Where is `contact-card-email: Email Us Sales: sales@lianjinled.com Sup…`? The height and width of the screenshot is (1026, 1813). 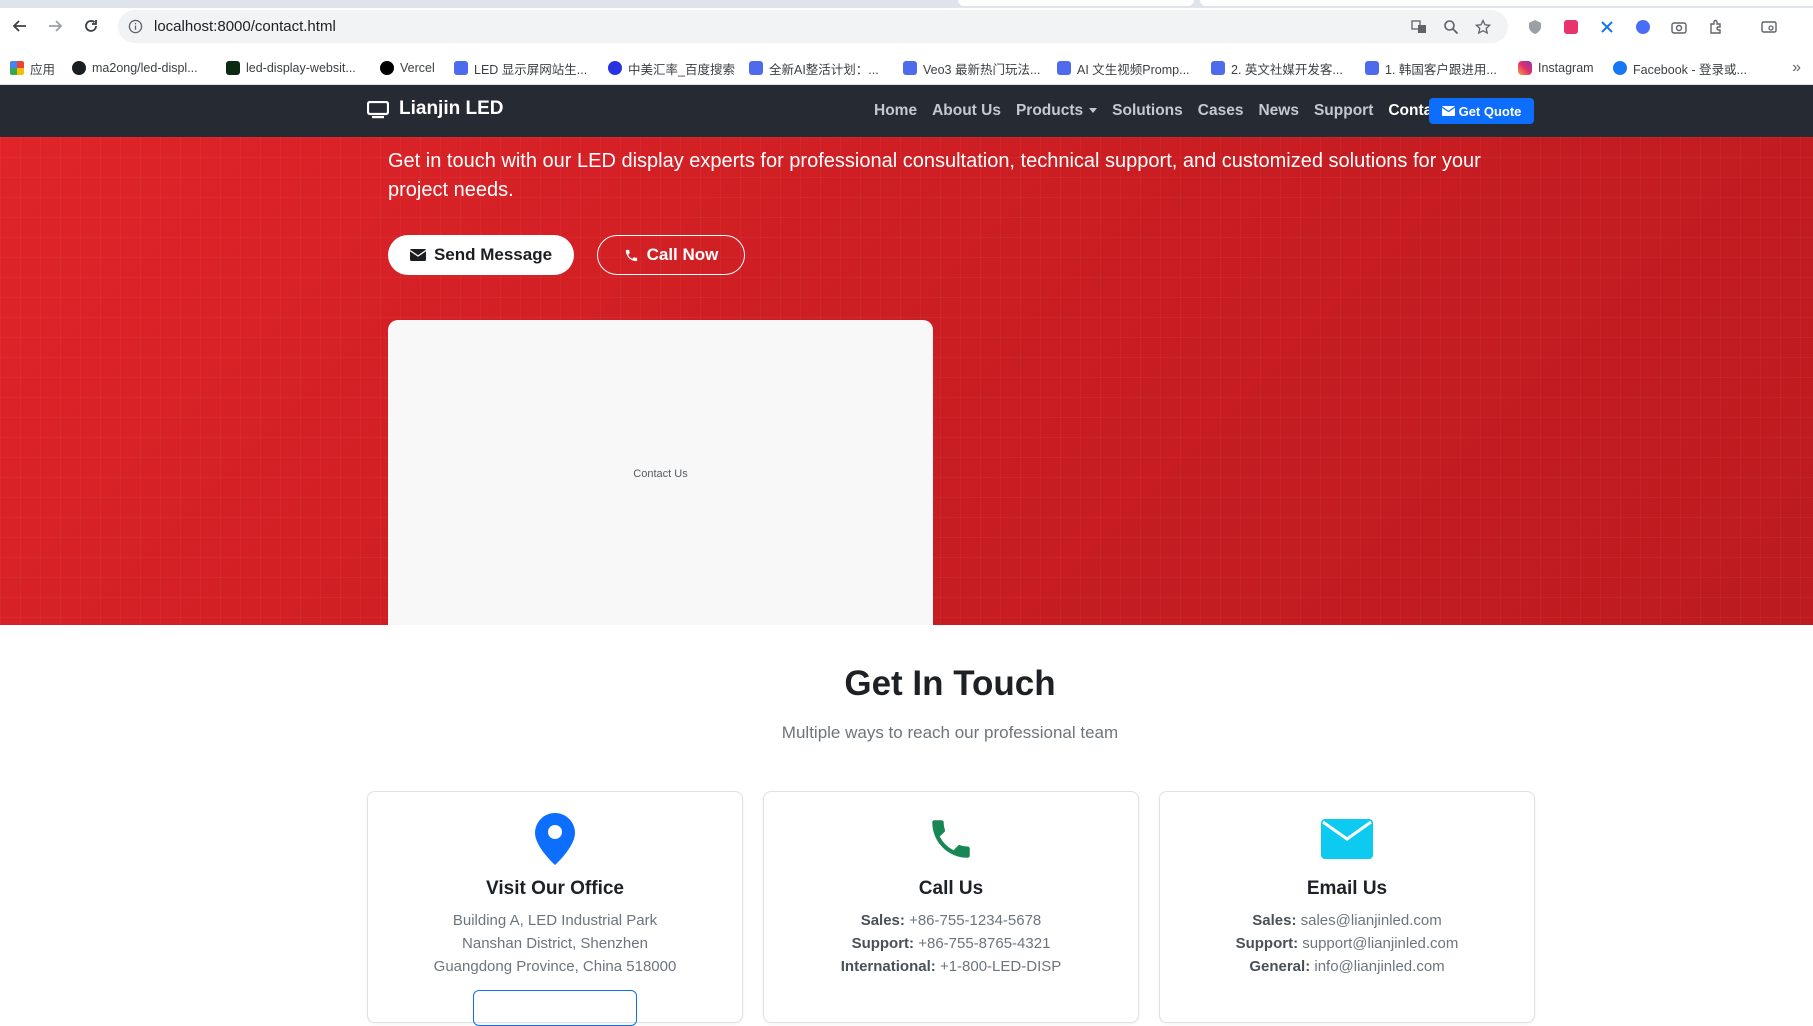
contact-card-email: Email Us Sales: sales@lianjinled.com Sup… is located at coordinates (1347, 907).